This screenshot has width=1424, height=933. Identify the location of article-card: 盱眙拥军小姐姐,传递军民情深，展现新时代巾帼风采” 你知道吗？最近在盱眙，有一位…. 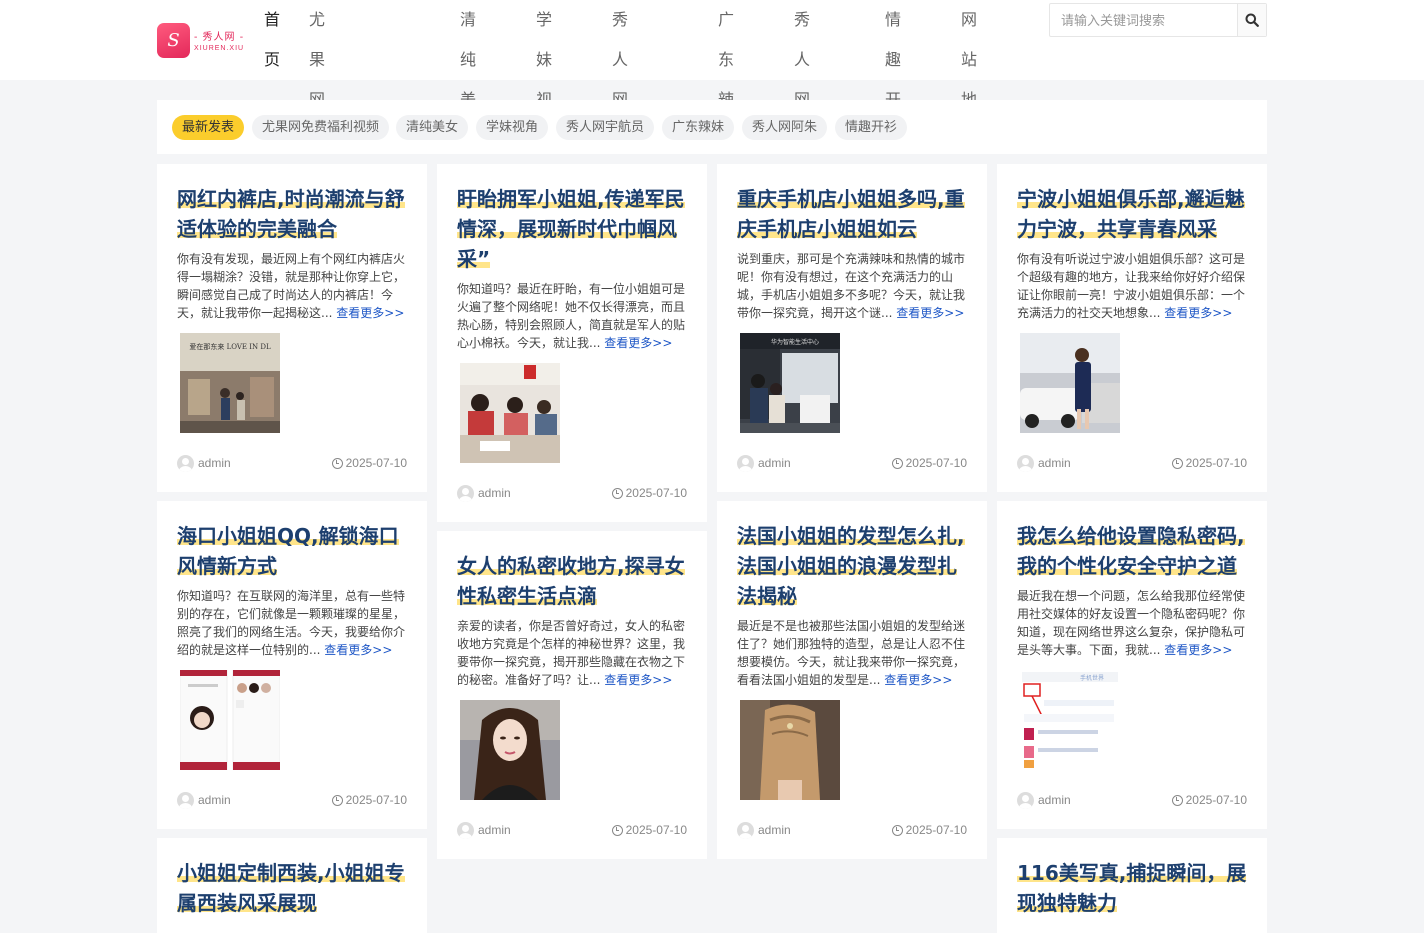
(572, 343).